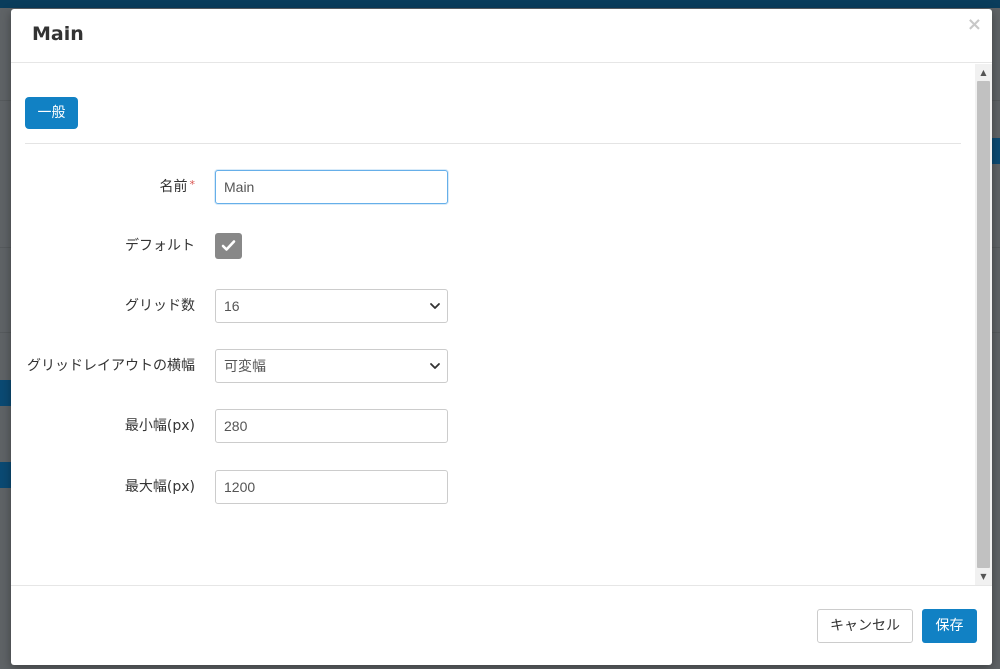 The width and height of the screenshot is (1000, 669). Describe the element at coordinates (491, 366) in the screenshot. I see `form-row-grid-layout-width: グリッドレイアウトの横幅 可変幅` at that location.